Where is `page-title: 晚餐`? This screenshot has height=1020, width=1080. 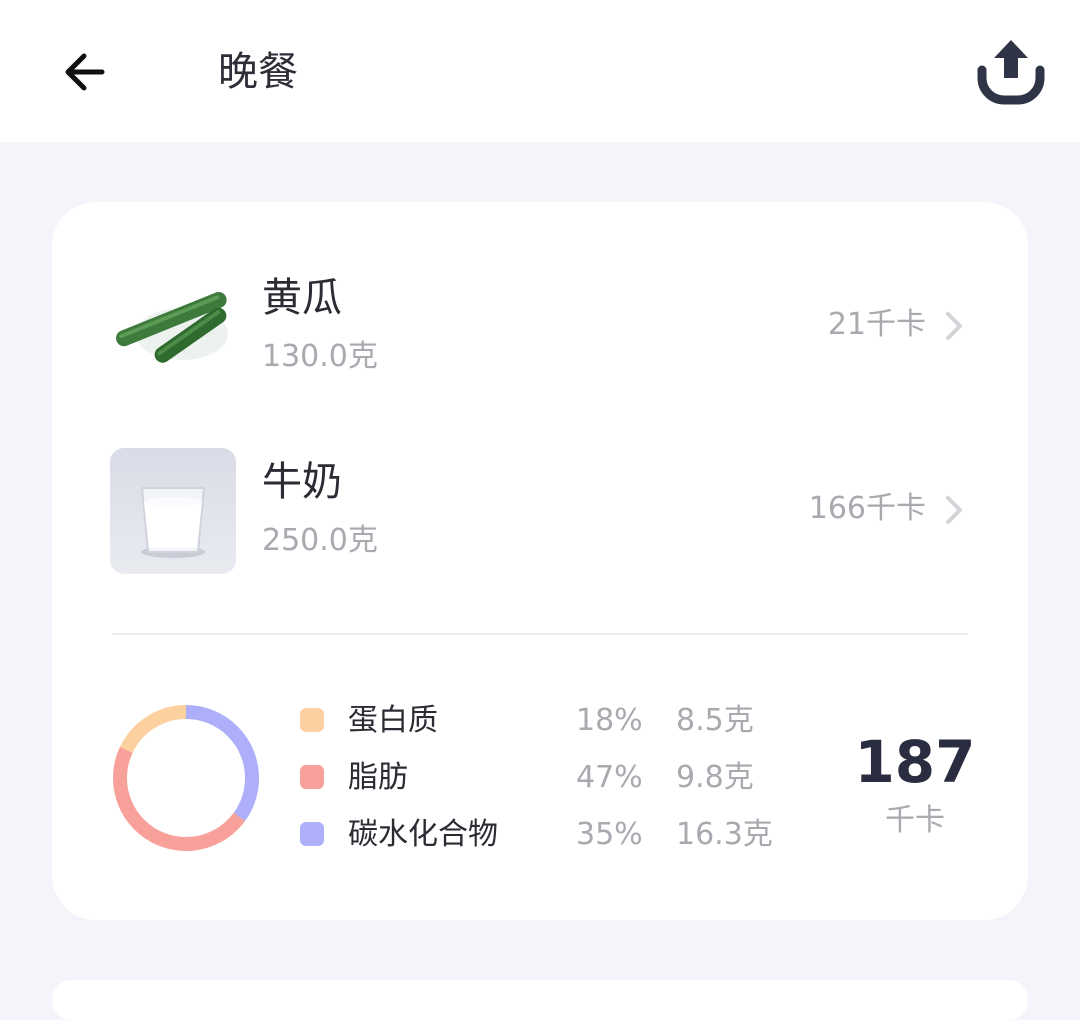 page-title: 晚餐 is located at coordinates (258, 72).